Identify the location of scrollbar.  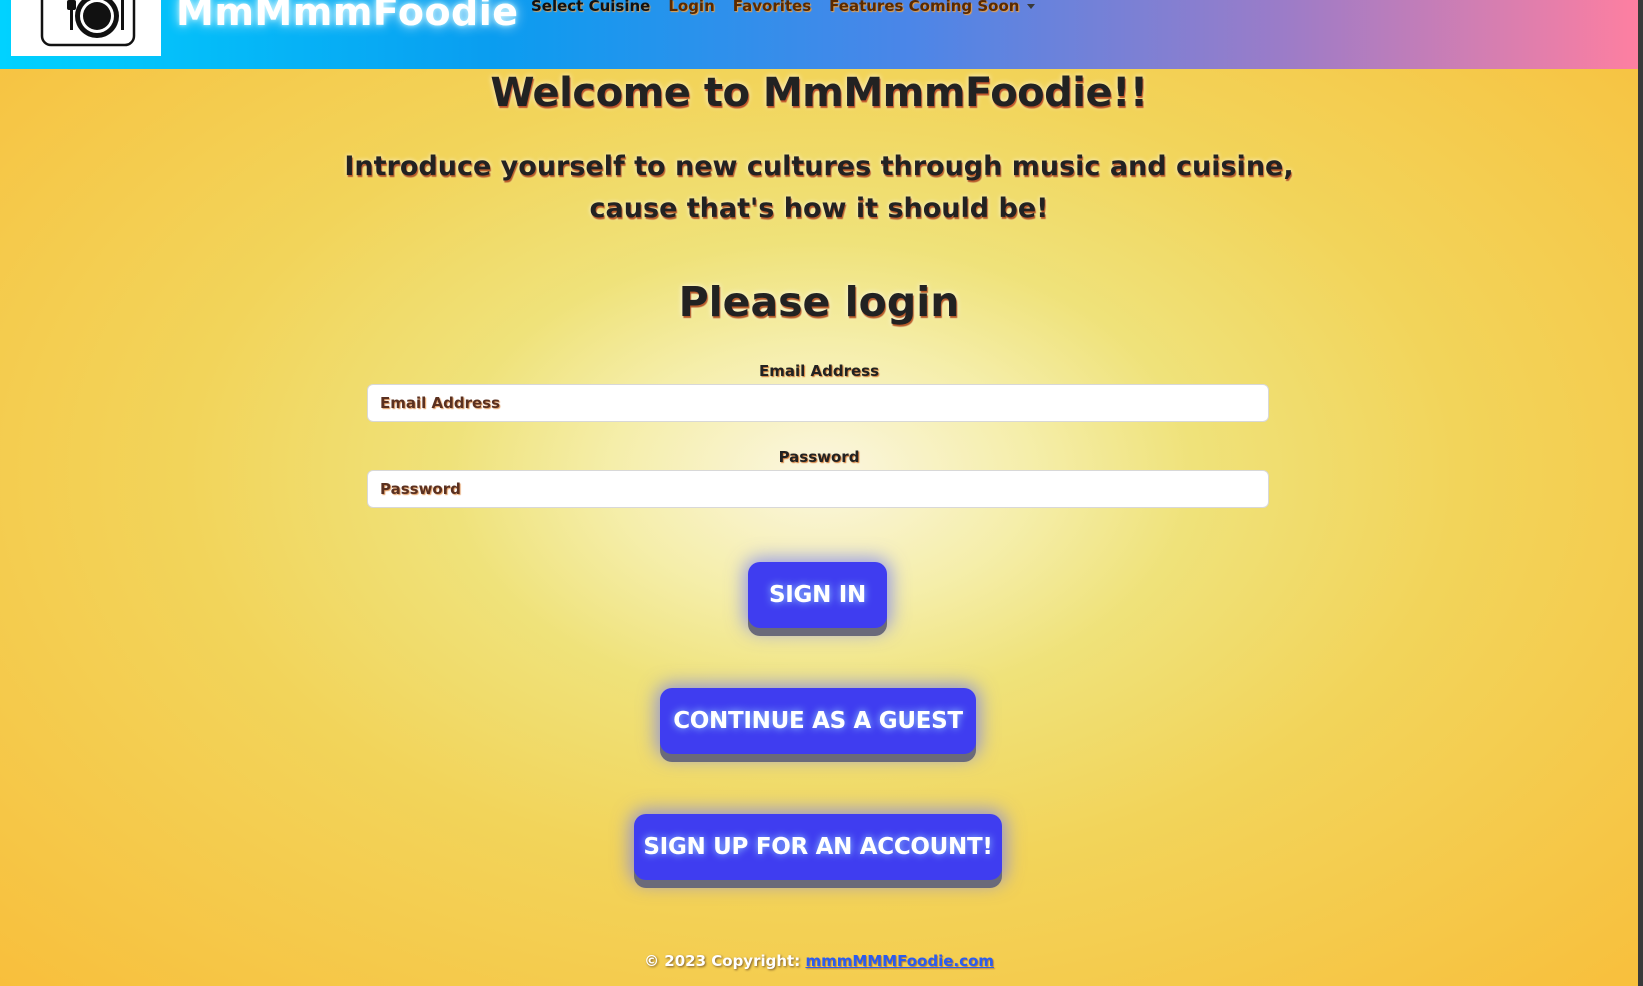
(1640, 493).